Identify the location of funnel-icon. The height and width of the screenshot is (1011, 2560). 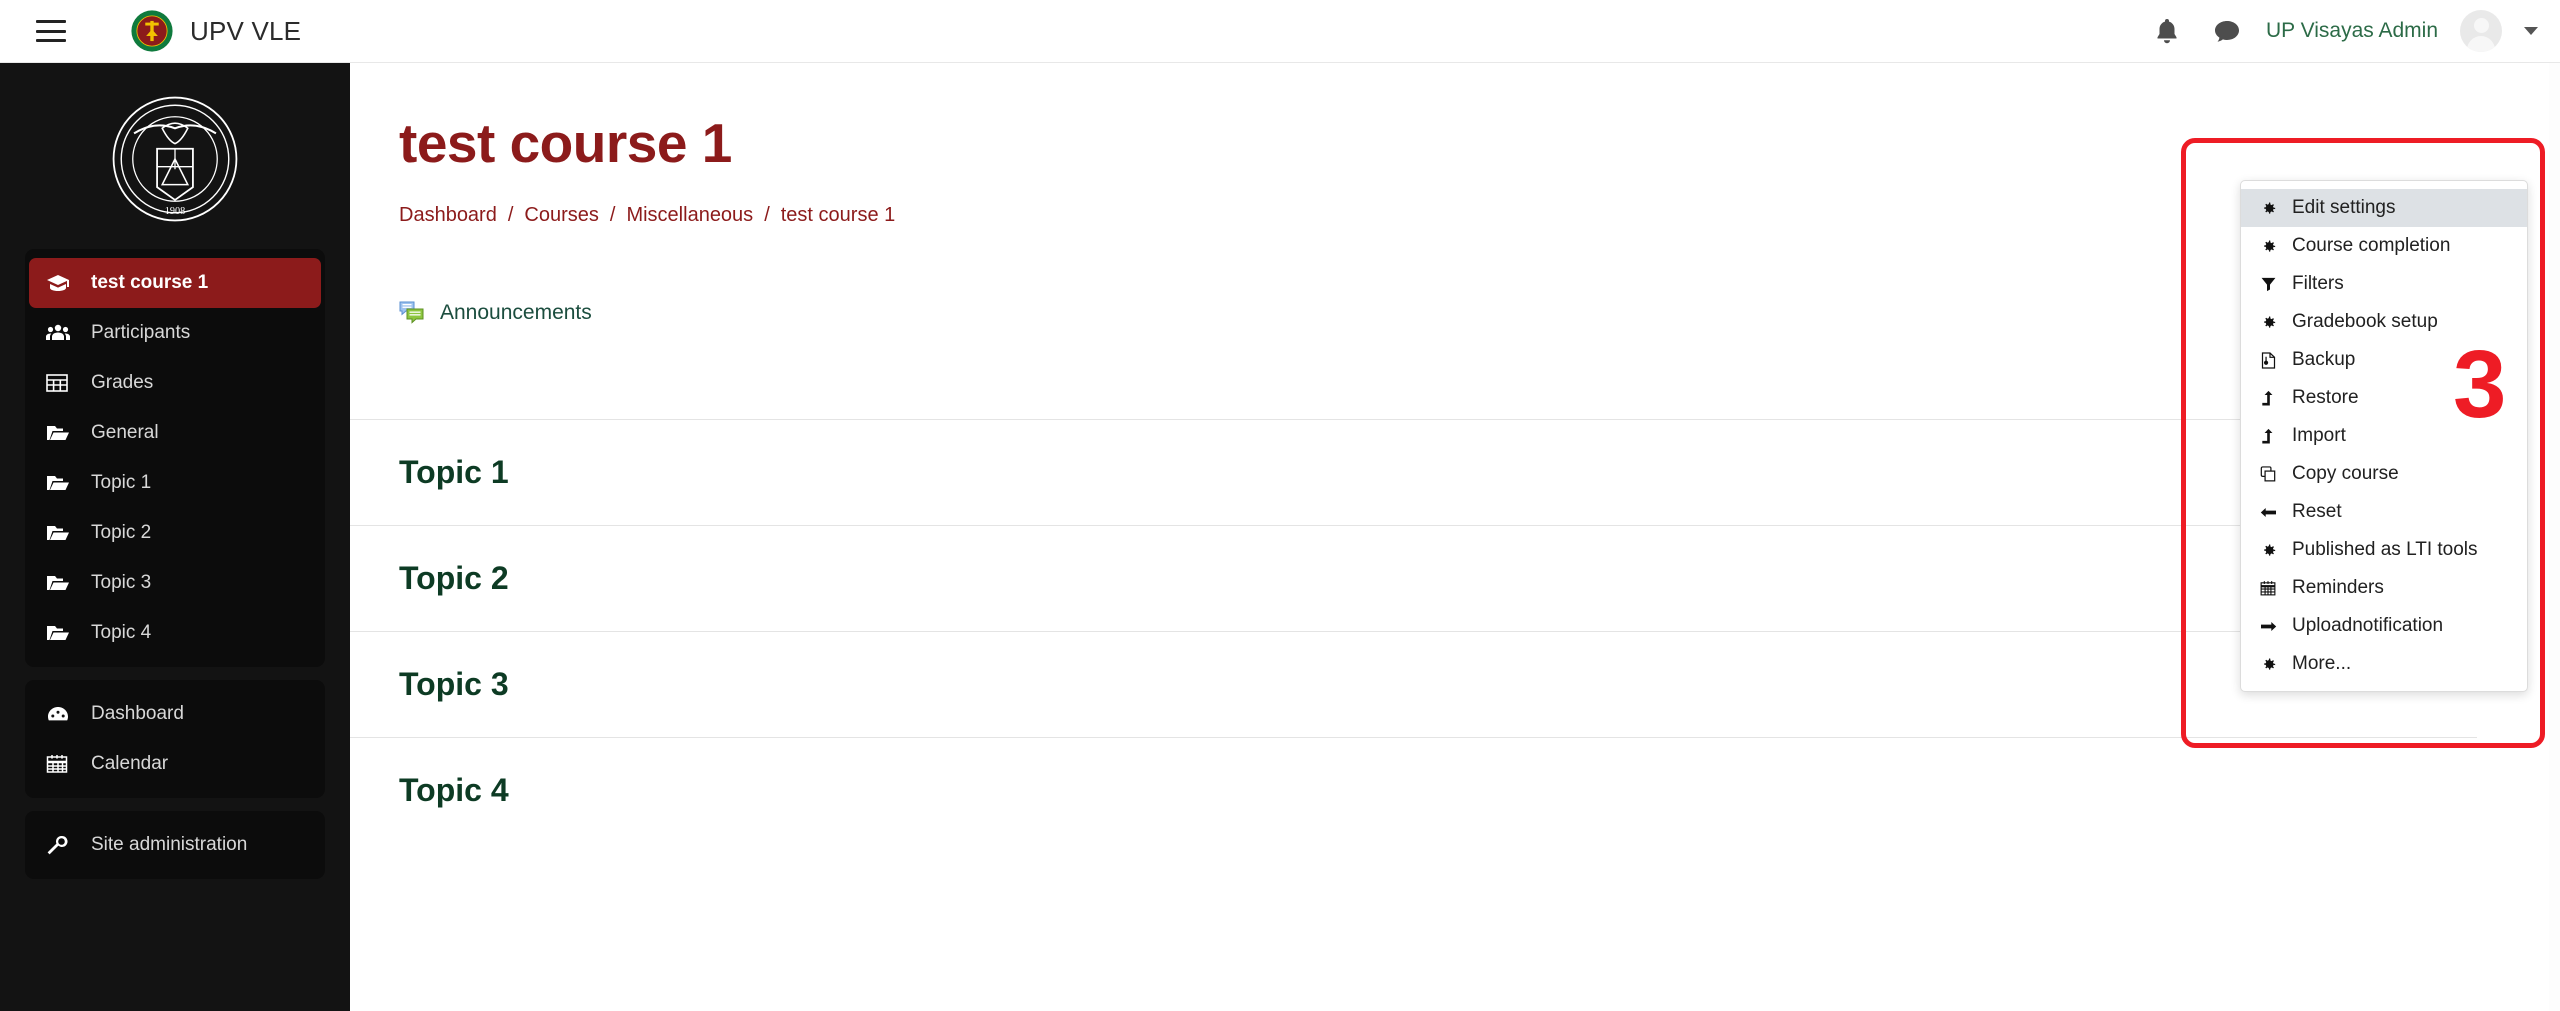
(2268, 284).